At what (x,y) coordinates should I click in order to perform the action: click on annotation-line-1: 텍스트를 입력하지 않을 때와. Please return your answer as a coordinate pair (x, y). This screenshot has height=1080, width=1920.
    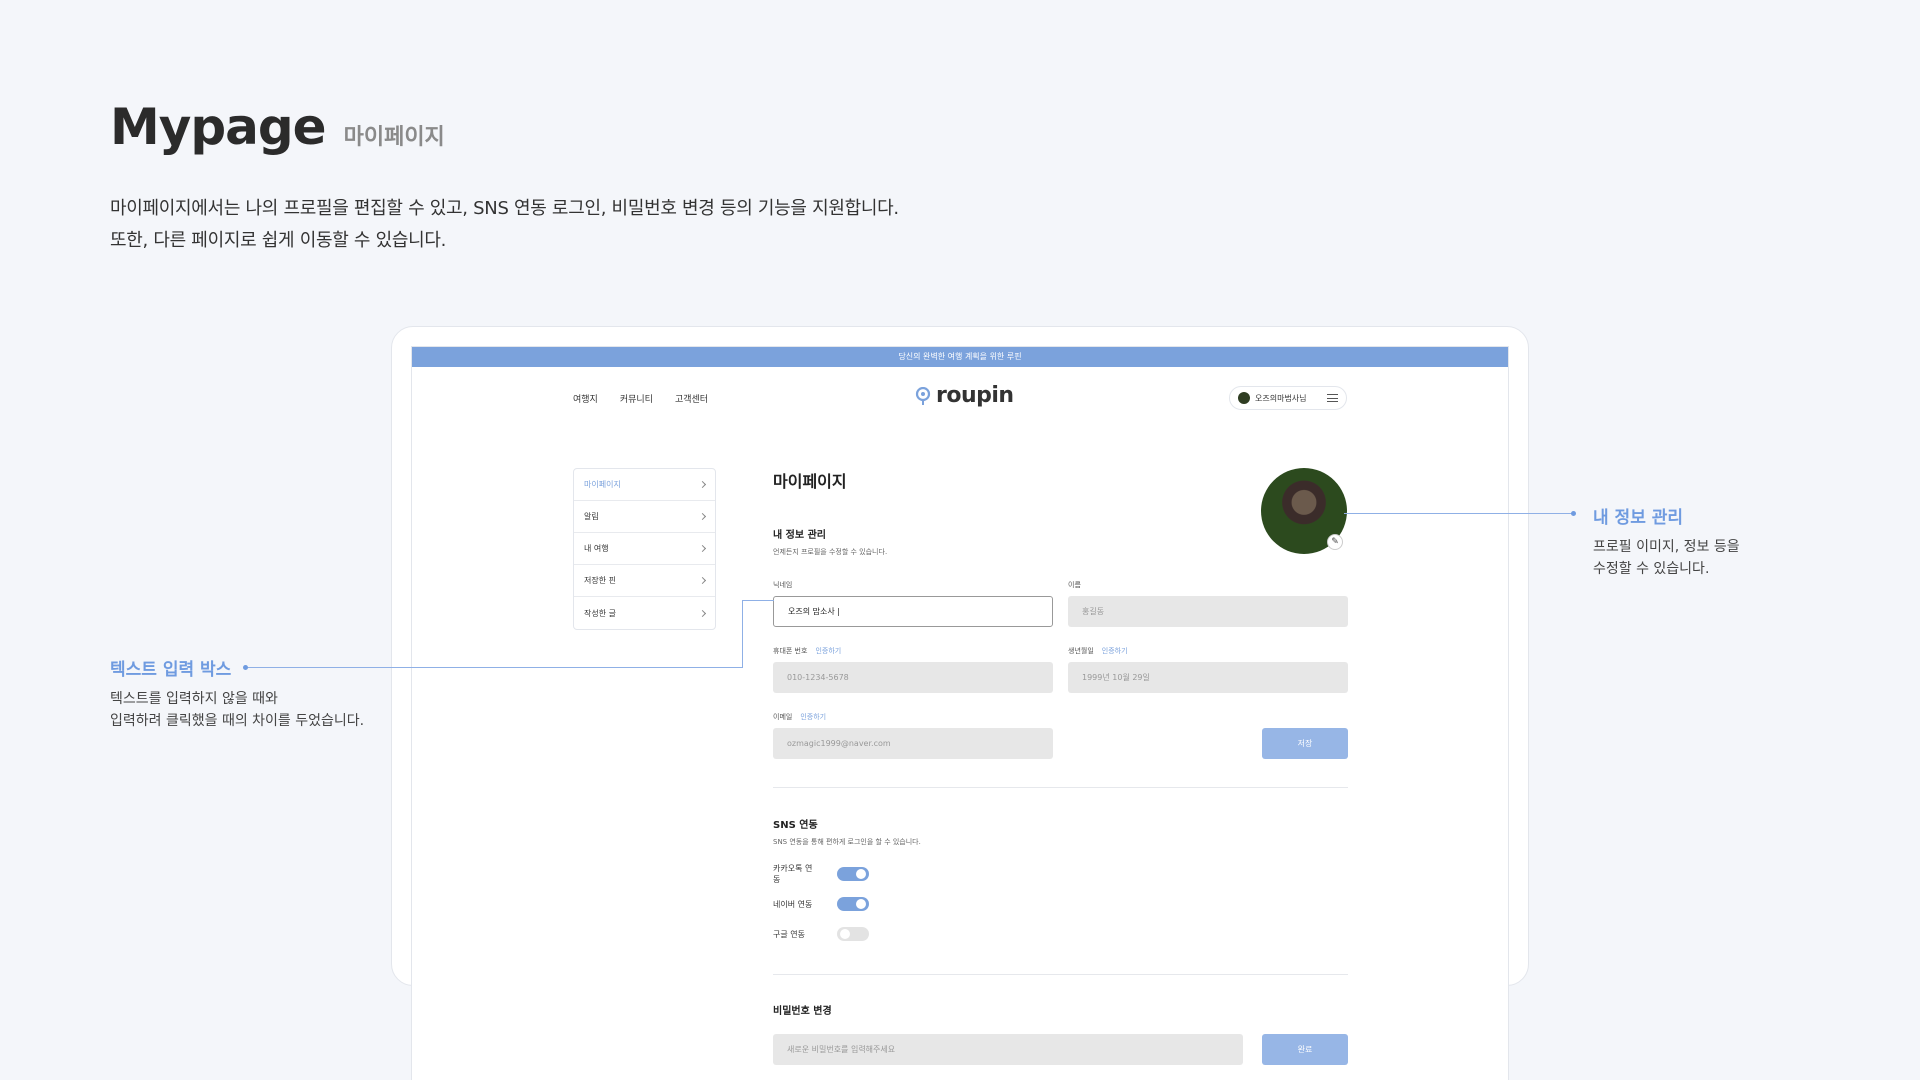
    Looking at the image, I should click on (194, 699).